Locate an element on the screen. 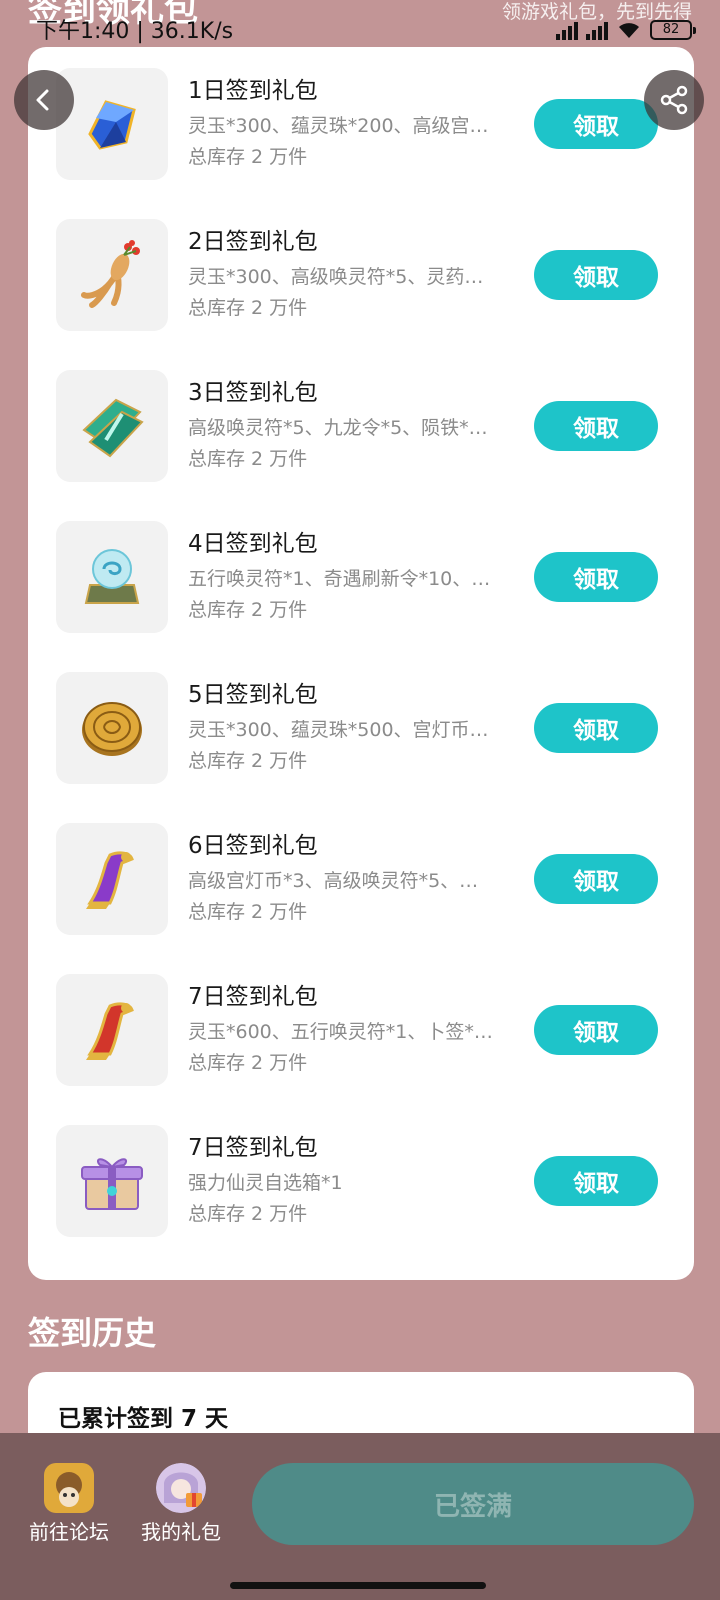 This screenshot has height=1600, width=720. gift-item: 2日签到礼包 灵玉*300、高级唤灵符*5、灵药… 总库存 2 万件 领取 is located at coordinates (366, 275).